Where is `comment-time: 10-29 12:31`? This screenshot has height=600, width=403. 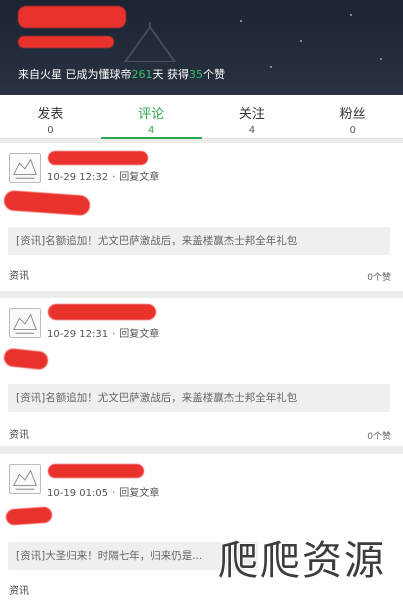
comment-time: 10-29 12:31 is located at coordinates (78, 334).